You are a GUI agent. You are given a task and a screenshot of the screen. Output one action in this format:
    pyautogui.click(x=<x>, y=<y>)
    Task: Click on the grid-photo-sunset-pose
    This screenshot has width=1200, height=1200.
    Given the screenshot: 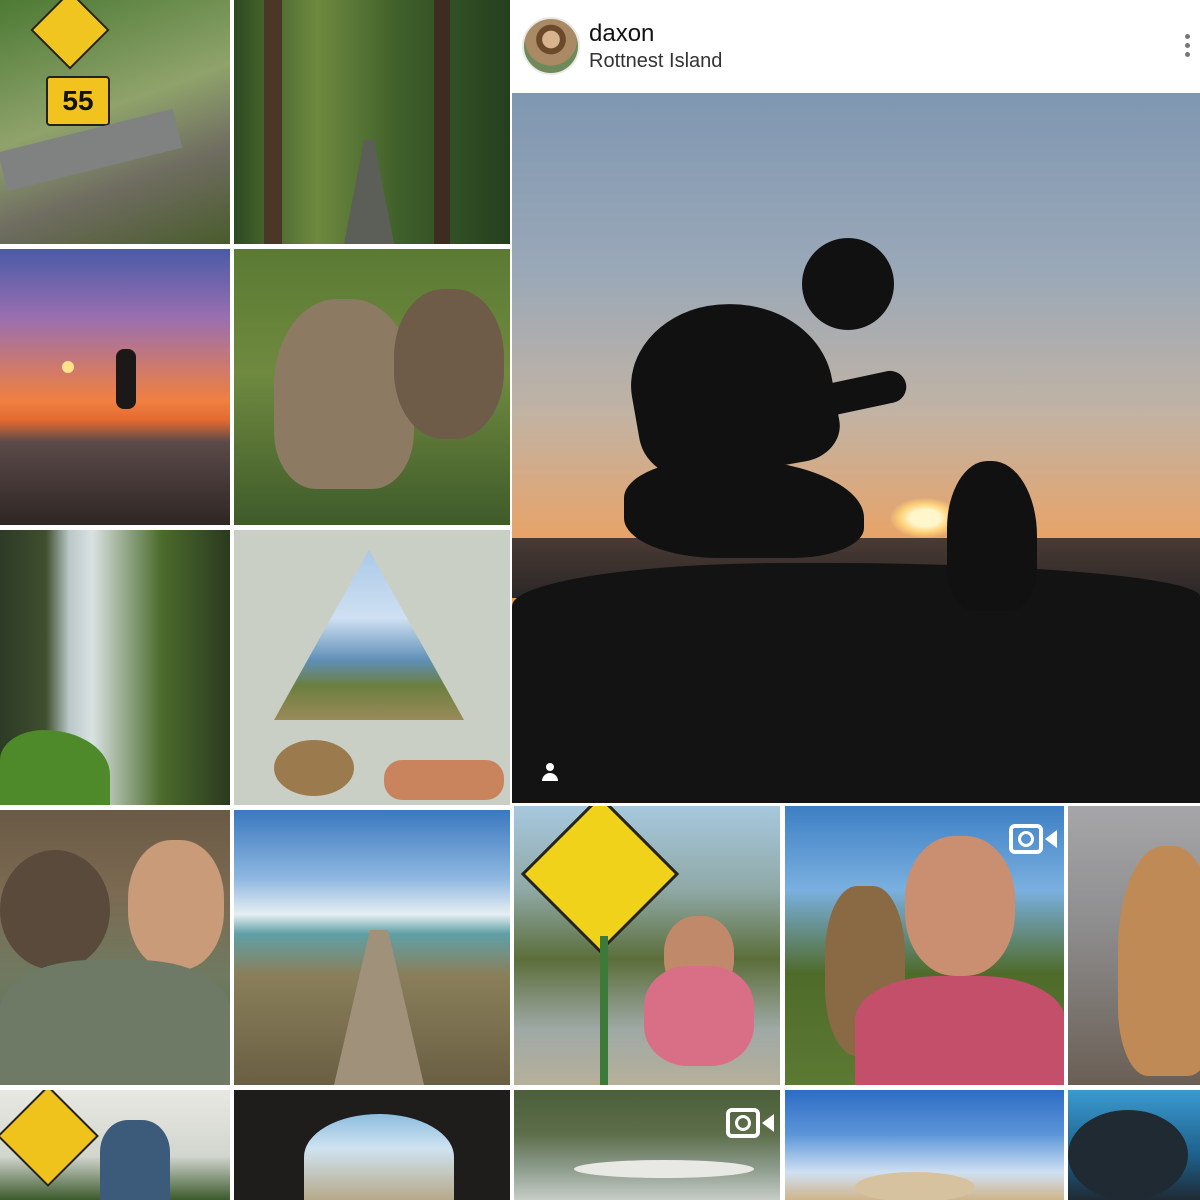 What is the action you would take?
    pyautogui.click(x=115, y=387)
    